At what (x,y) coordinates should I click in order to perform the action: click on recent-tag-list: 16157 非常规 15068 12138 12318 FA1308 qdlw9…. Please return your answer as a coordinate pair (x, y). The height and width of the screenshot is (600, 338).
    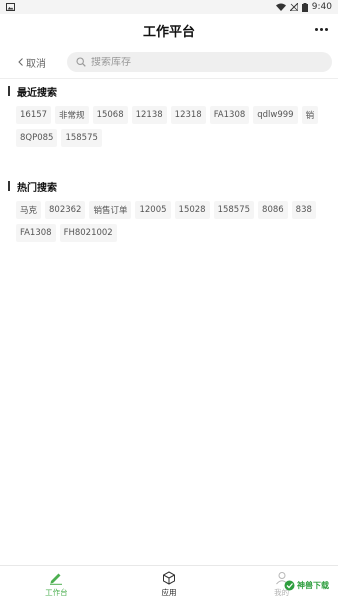
    Looking at the image, I should click on (174, 129).